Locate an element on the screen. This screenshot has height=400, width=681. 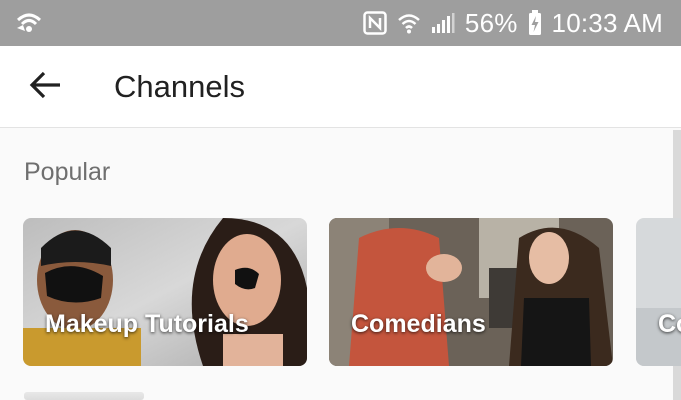
wifi-calling-icon is located at coordinates (29, 25).